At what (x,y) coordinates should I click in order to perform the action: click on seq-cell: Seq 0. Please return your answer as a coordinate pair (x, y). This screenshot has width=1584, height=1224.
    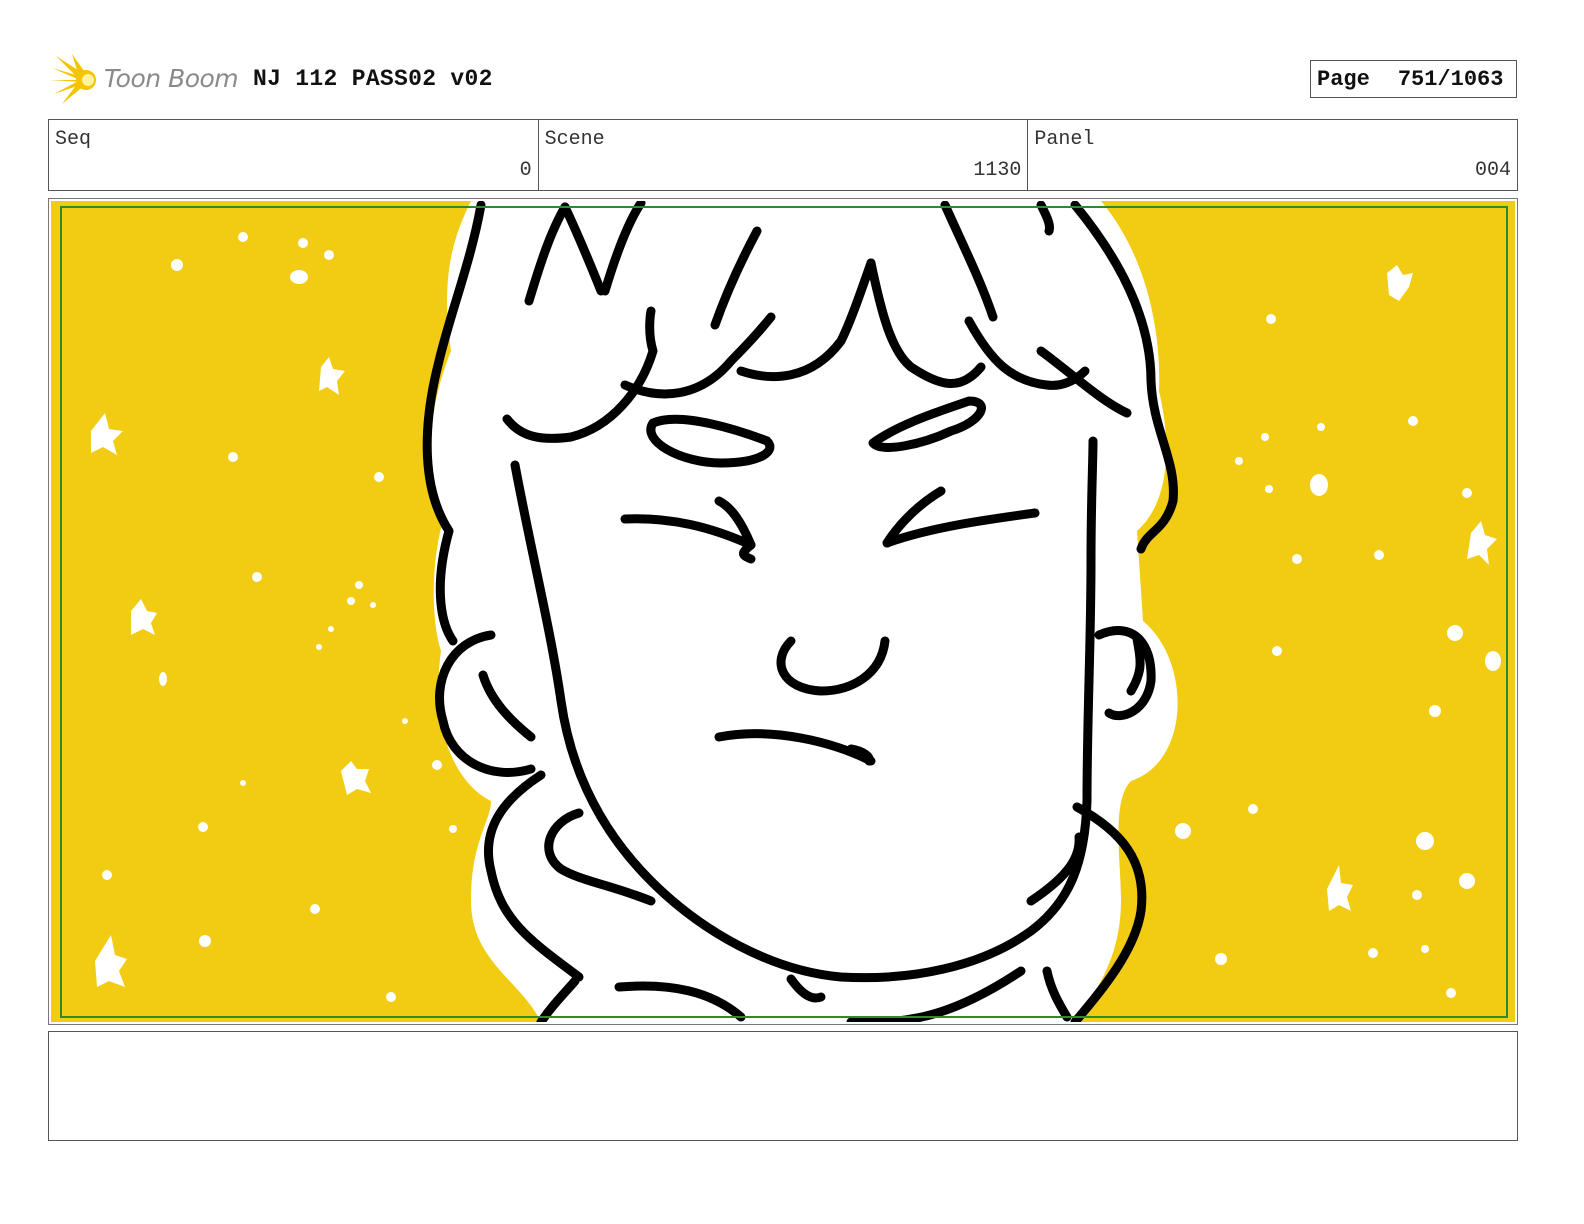
    Looking at the image, I should click on (294, 155).